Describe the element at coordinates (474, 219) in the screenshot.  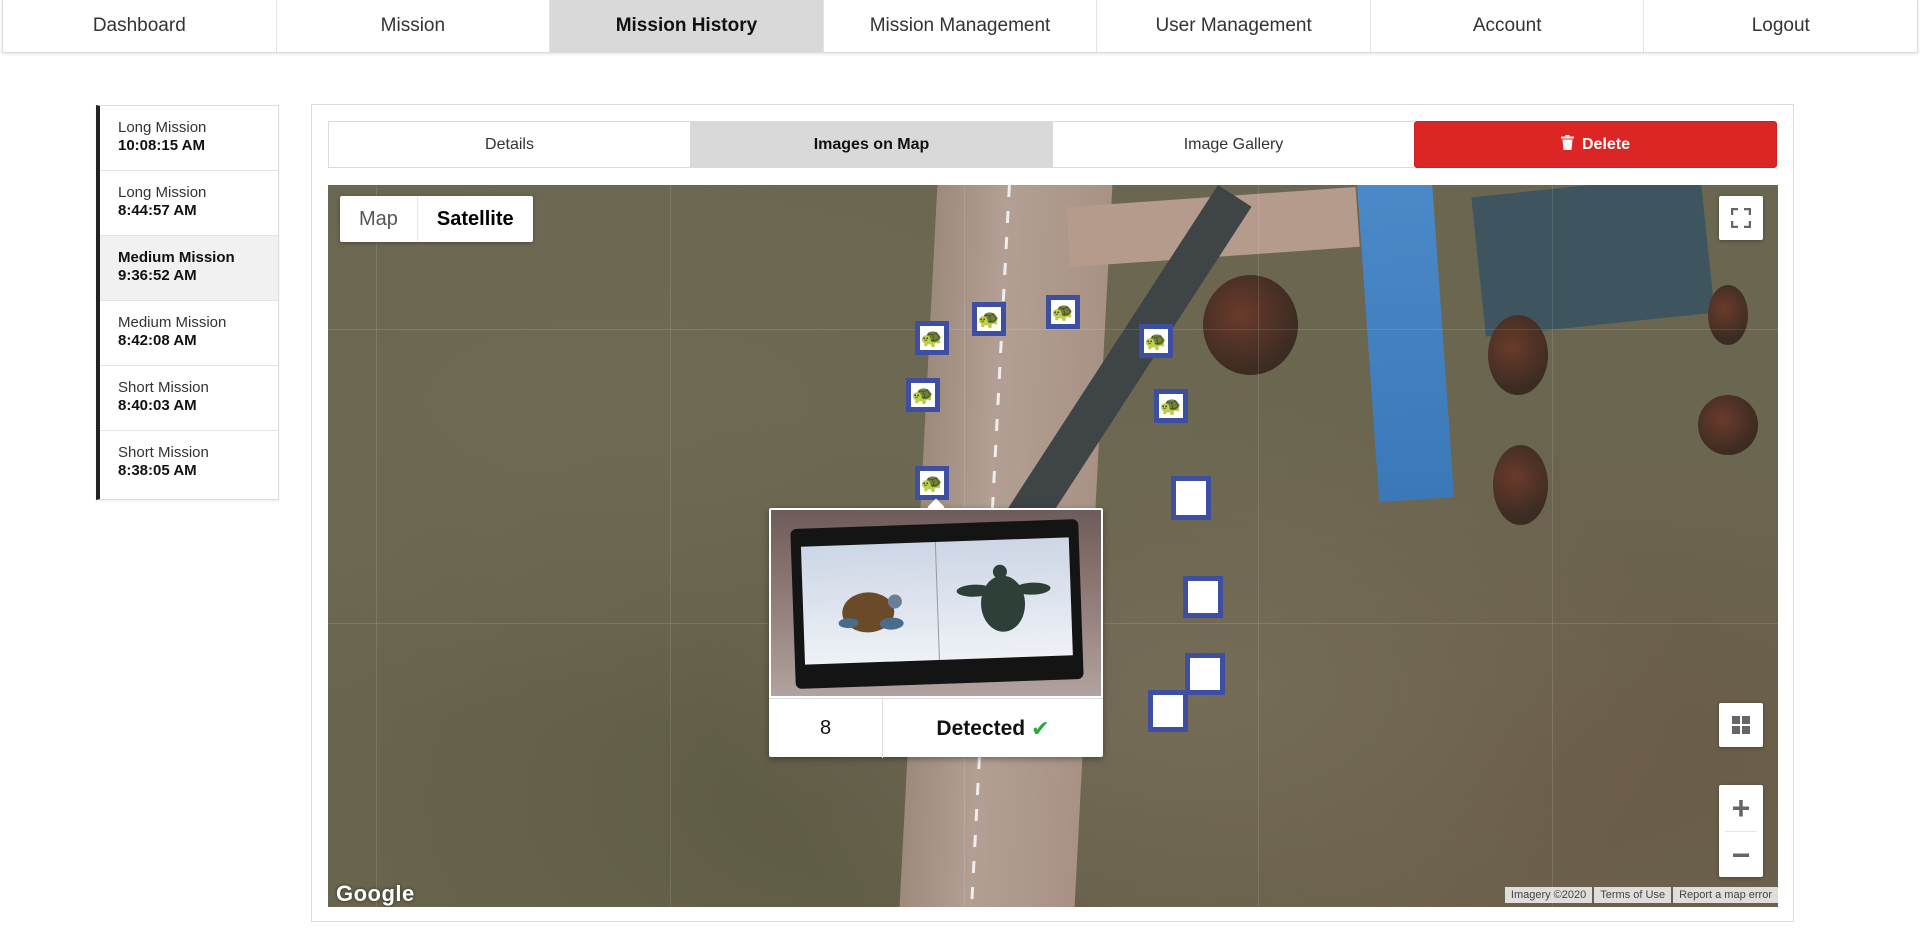
I see `map-type-satellite-button: Satellite` at that location.